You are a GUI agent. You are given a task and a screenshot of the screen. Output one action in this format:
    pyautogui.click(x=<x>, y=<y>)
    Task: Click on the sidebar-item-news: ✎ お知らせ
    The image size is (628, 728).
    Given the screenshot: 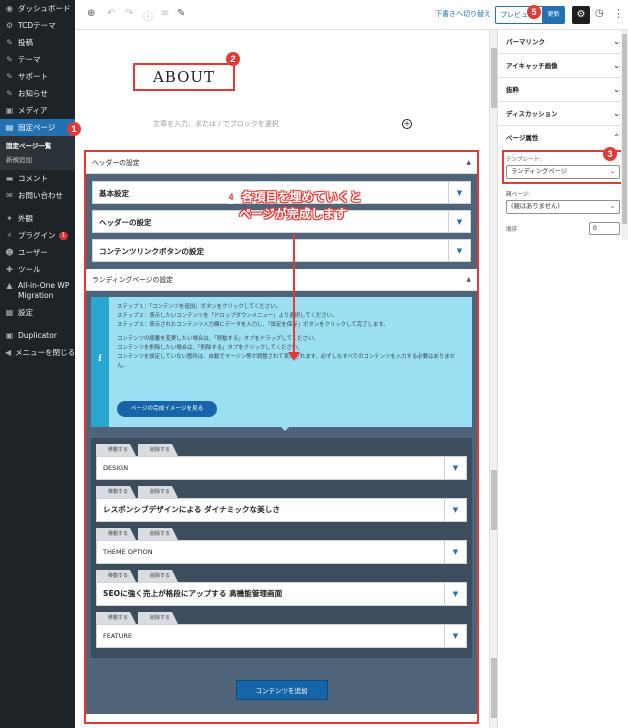 What is the action you would take?
    pyautogui.click(x=37, y=93)
    